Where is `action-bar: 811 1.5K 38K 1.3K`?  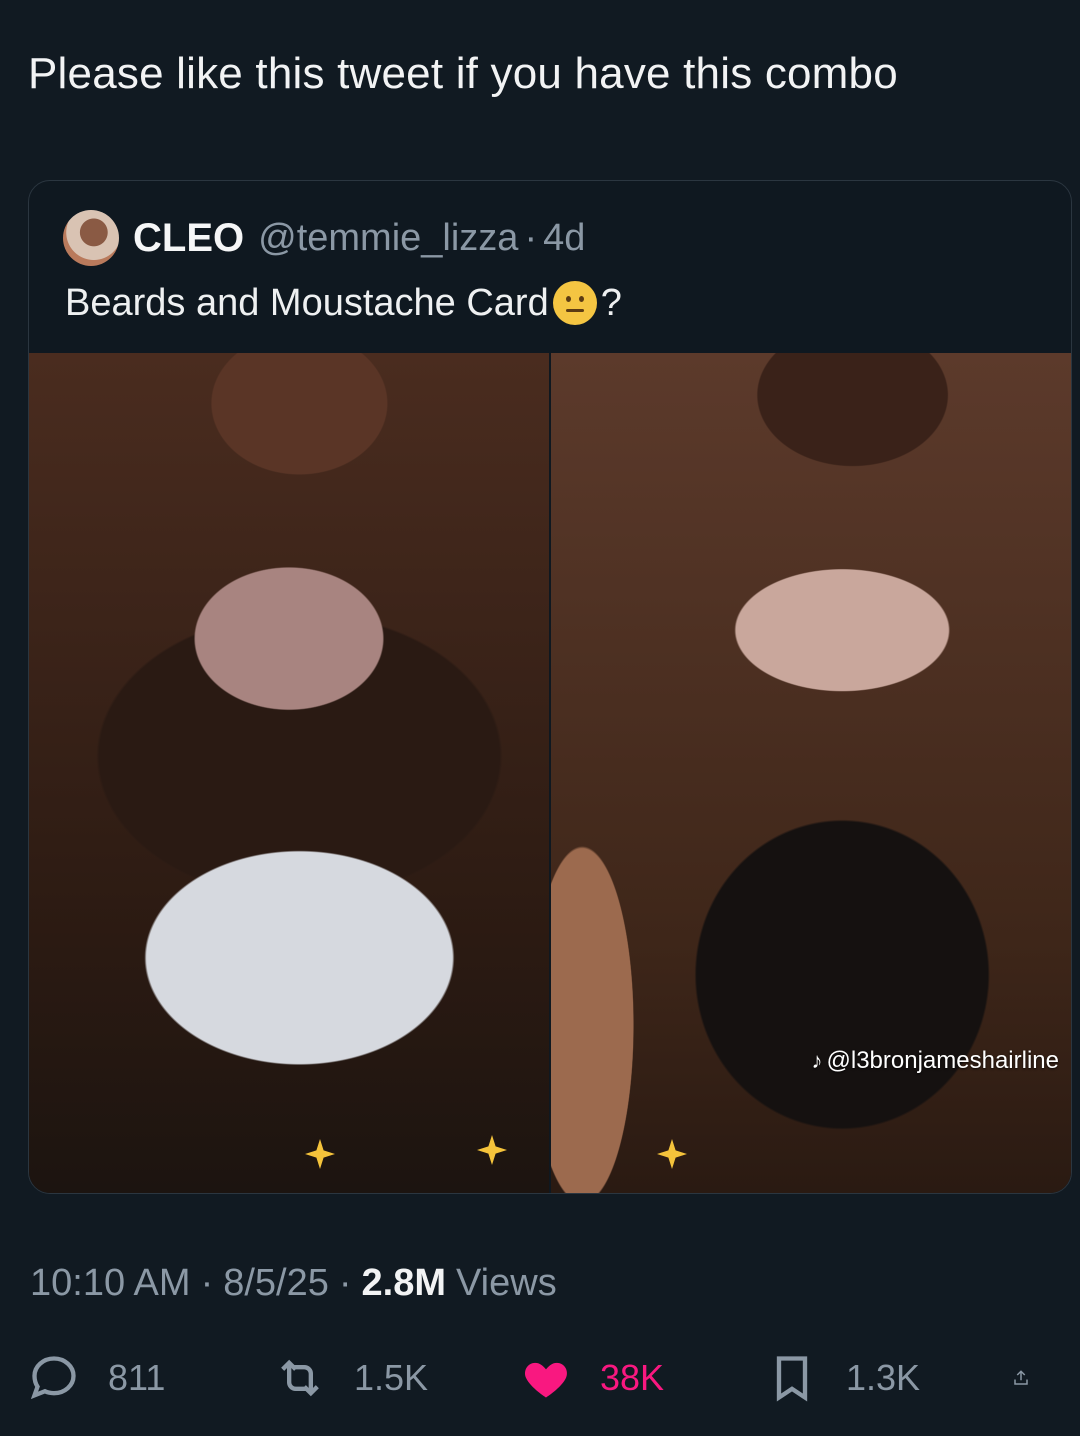 action-bar: 811 1.5K 38K 1.3K is located at coordinates (543, 1378).